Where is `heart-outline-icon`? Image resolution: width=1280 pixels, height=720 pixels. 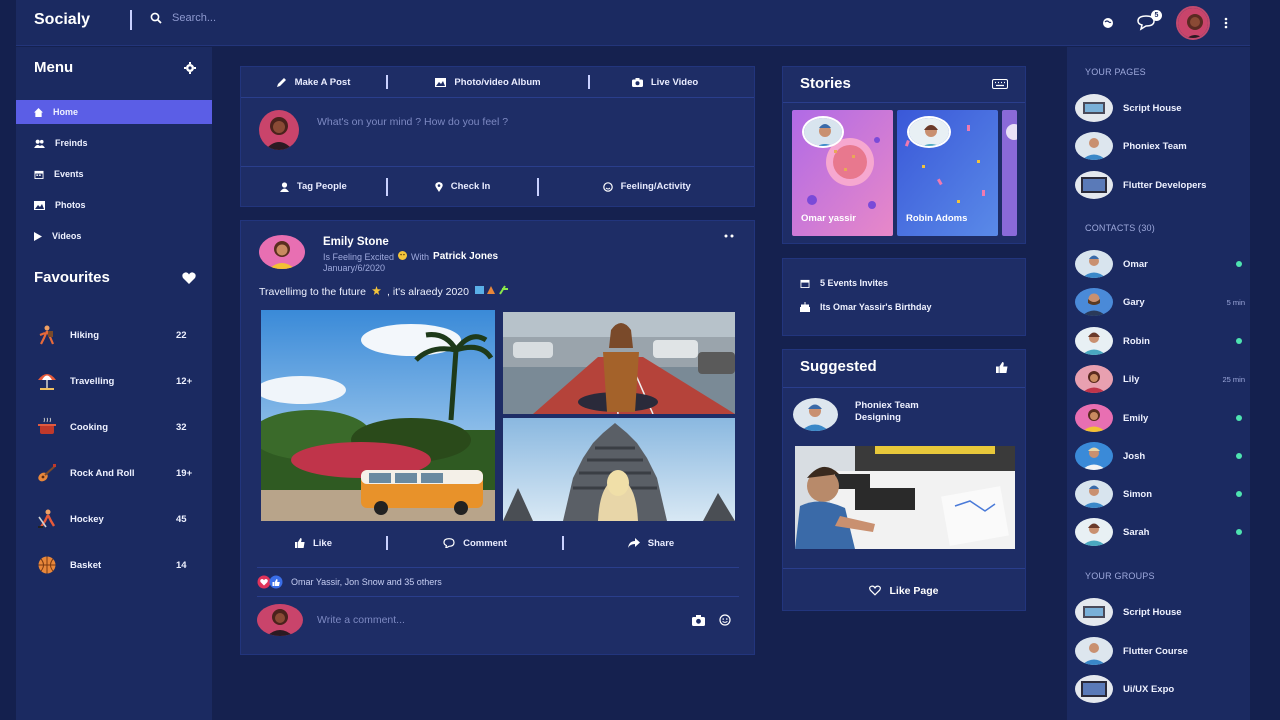 heart-outline-icon is located at coordinates (875, 590).